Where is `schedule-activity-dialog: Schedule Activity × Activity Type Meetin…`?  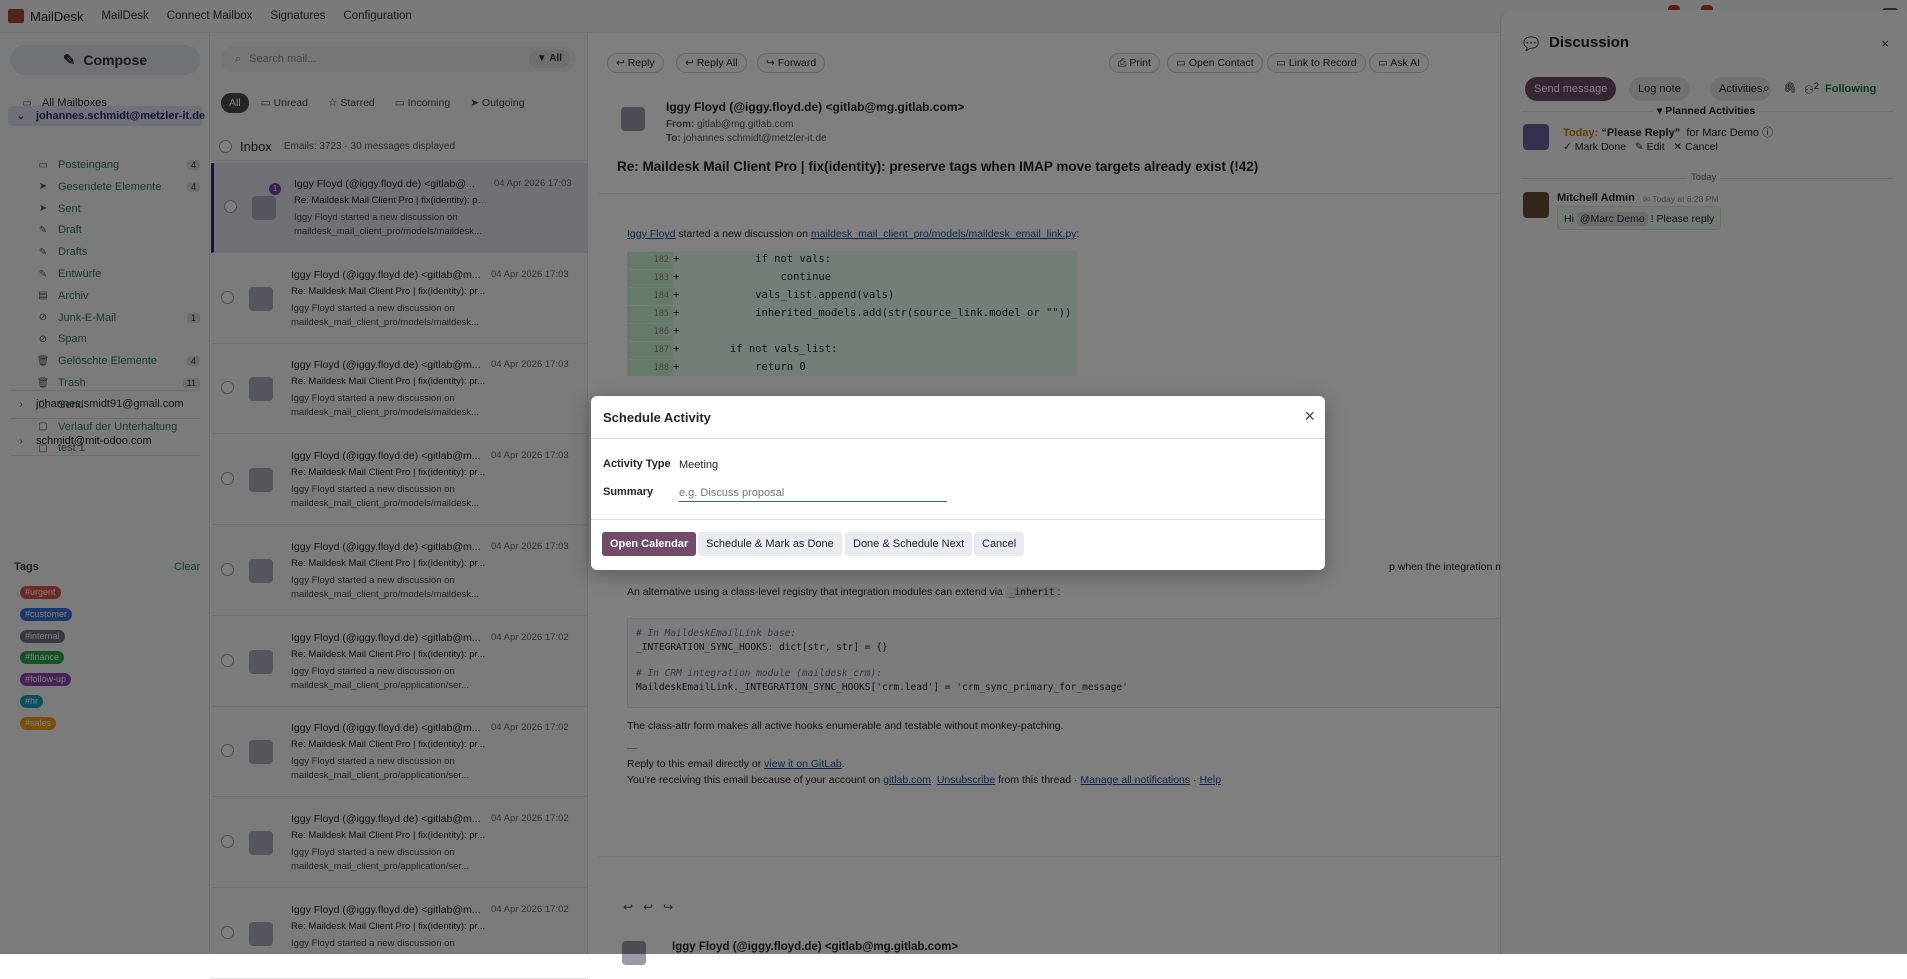 schedule-activity-dialog: Schedule Activity × Activity Type Meetin… is located at coordinates (958, 483).